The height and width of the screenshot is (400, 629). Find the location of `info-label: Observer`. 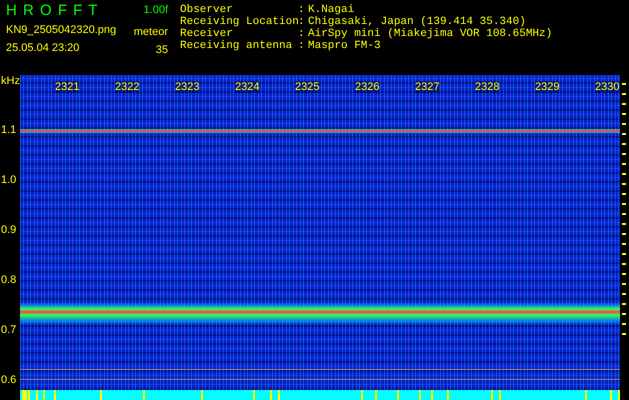

info-label: Observer is located at coordinates (207, 10).